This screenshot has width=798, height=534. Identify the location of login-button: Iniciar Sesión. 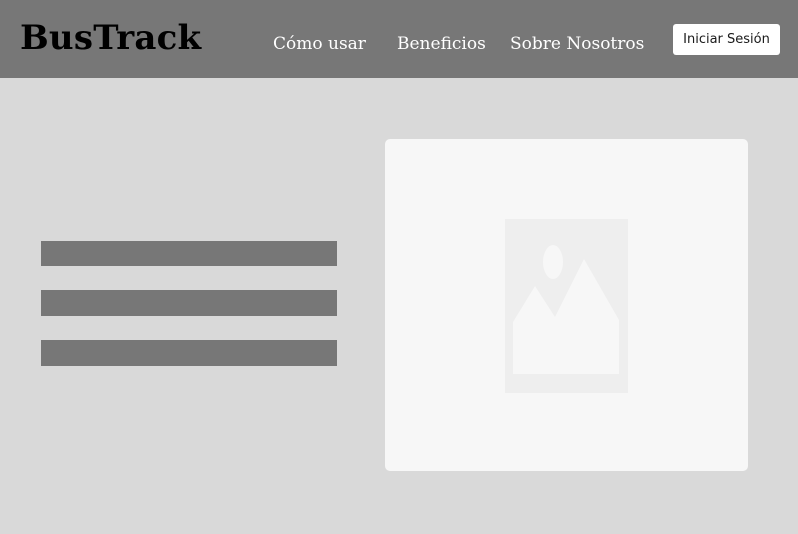
(726, 39).